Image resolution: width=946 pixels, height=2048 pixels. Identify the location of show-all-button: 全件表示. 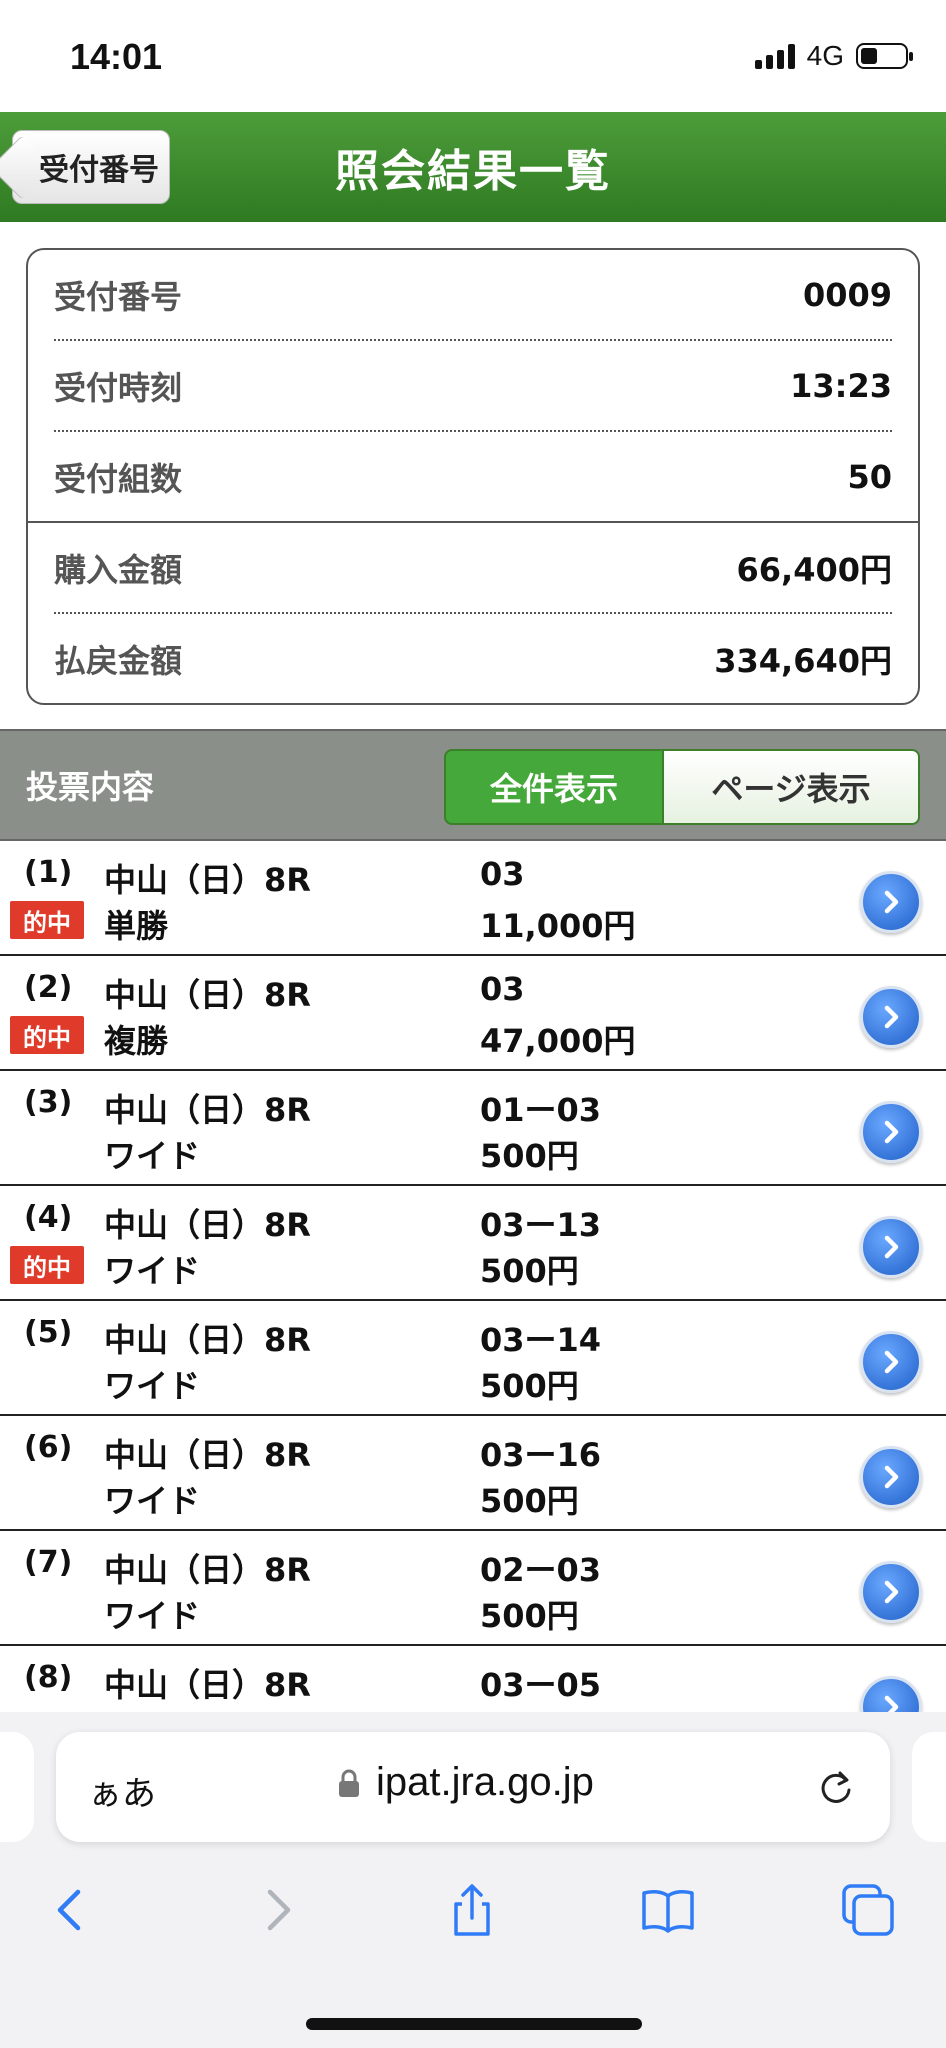
(554, 787).